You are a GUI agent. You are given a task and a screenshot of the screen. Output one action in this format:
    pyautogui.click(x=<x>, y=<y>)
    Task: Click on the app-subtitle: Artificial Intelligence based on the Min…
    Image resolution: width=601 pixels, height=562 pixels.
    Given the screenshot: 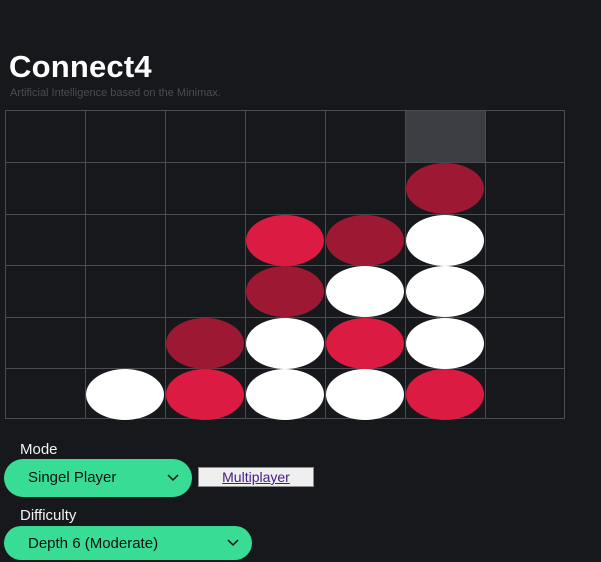 What is the action you would take?
    pyautogui.click(x=115, y=93)
    